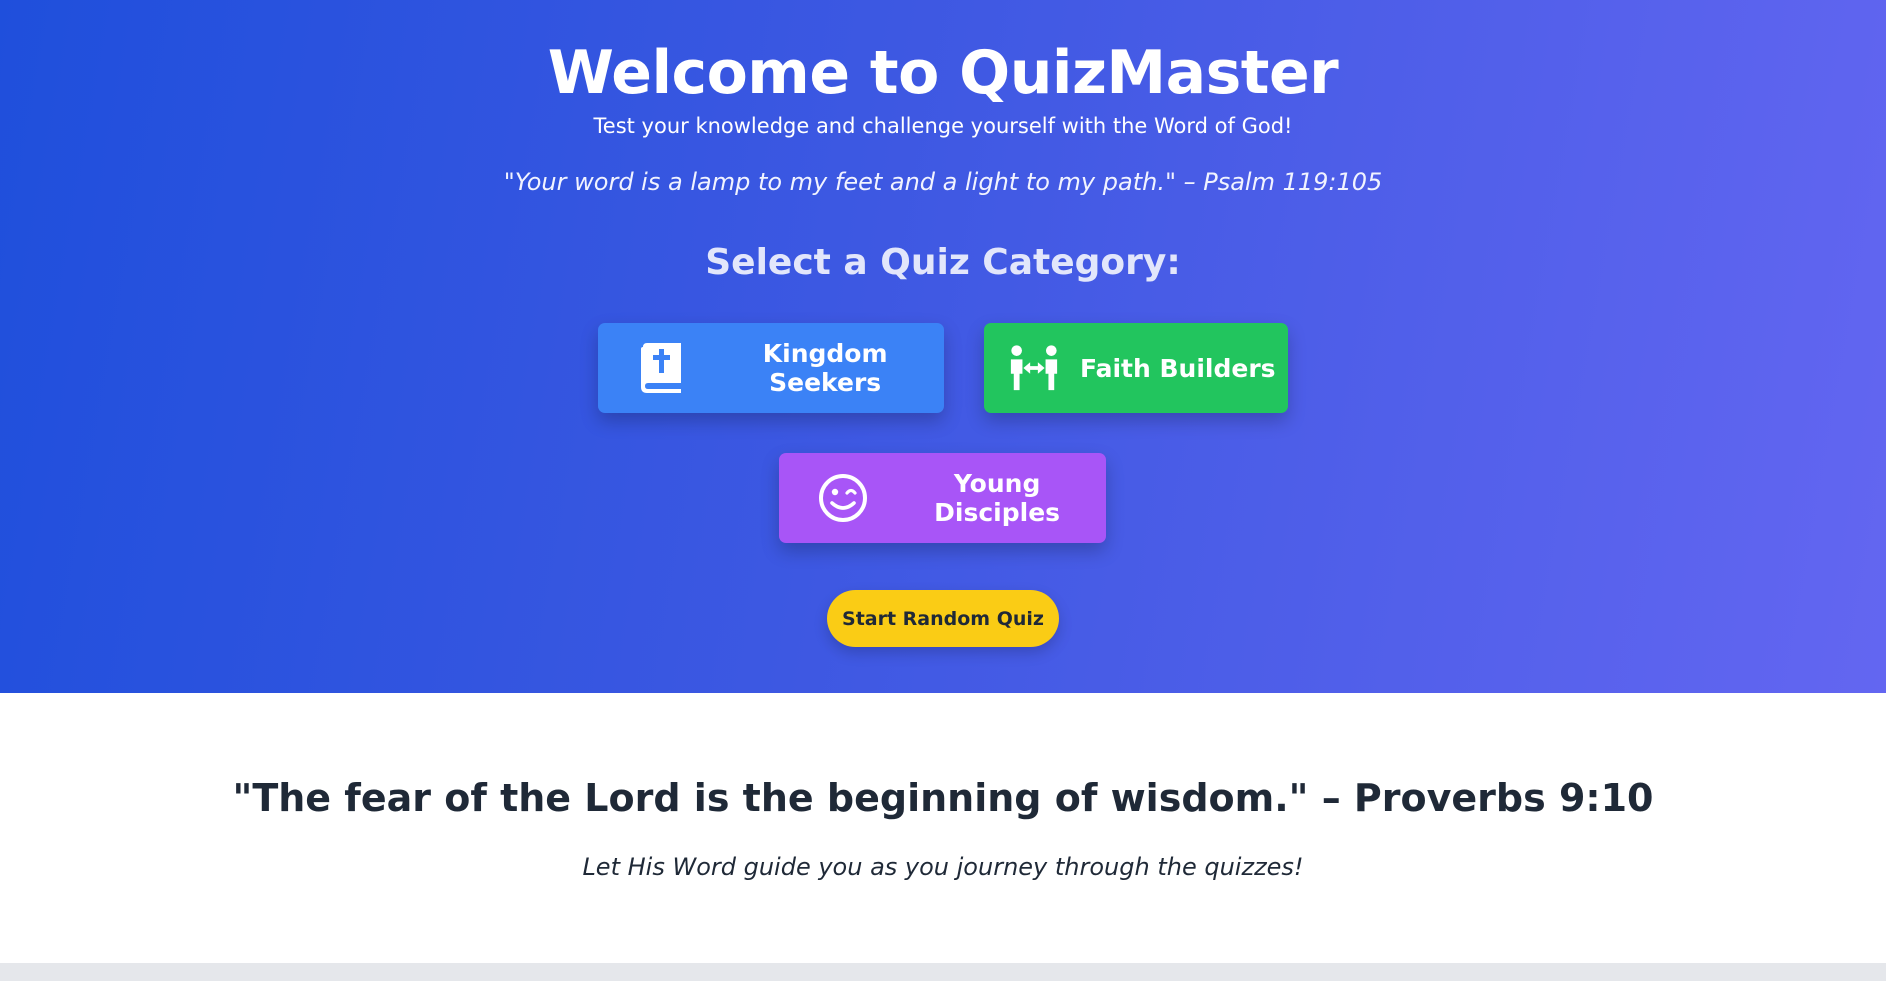 The image size is (1886, 981). Describe the element at coordinates (943, 972) in the screenshot. I see `bottom-divider` at that location.